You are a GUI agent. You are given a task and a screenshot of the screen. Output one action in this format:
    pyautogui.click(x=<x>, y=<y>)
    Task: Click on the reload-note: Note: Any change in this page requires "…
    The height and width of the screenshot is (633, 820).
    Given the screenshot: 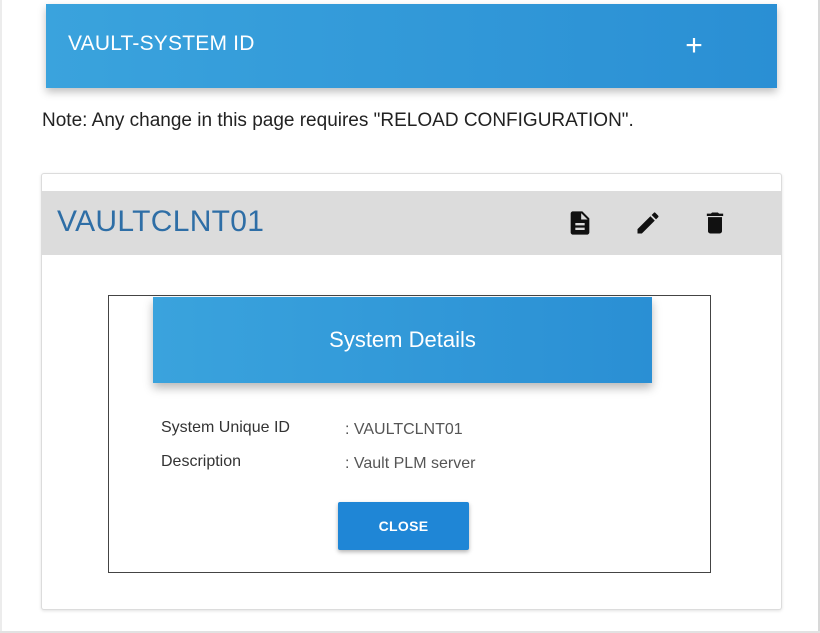 What is the action you would take?
    pyautogui.click(x=338, y=120)
    